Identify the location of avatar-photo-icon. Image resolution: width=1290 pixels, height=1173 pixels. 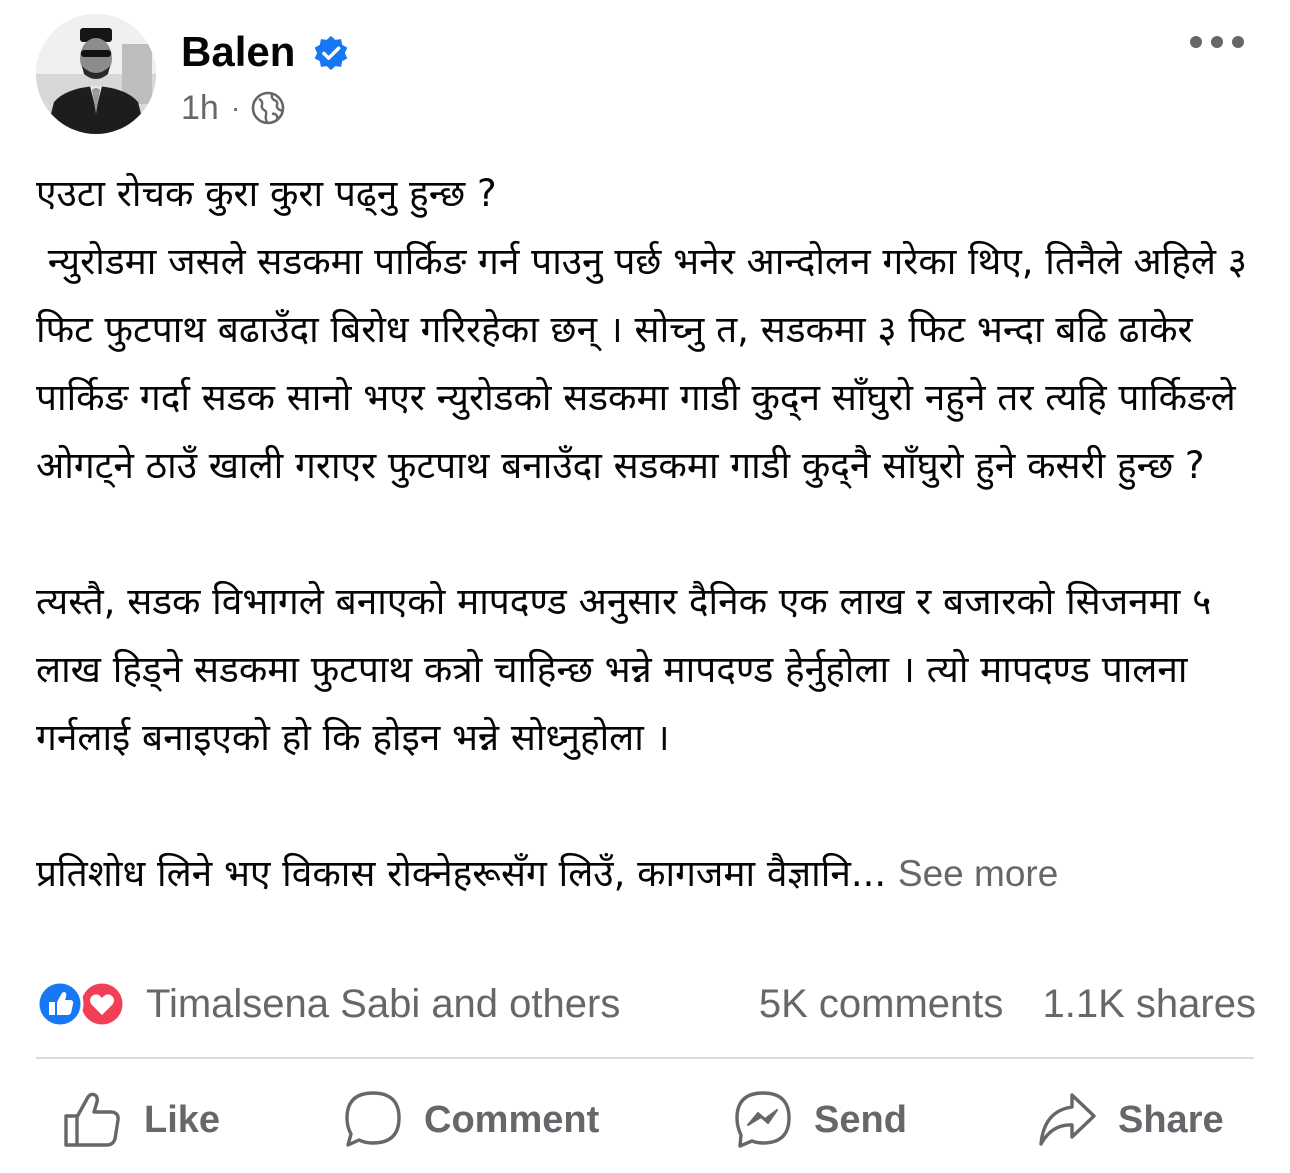
(96, 74).